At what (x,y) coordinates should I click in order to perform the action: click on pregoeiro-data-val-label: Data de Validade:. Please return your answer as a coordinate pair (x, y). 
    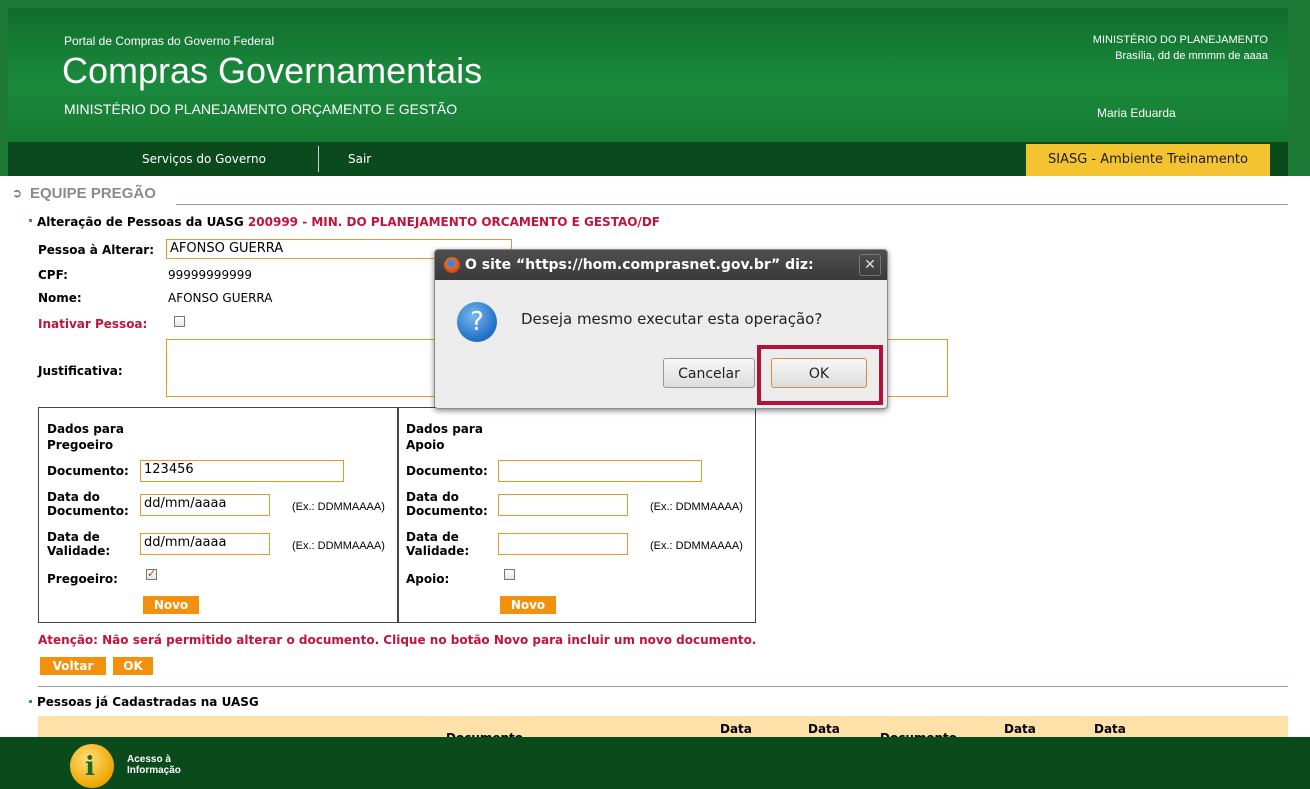
    Looking at the image, I should click on (78, 544).